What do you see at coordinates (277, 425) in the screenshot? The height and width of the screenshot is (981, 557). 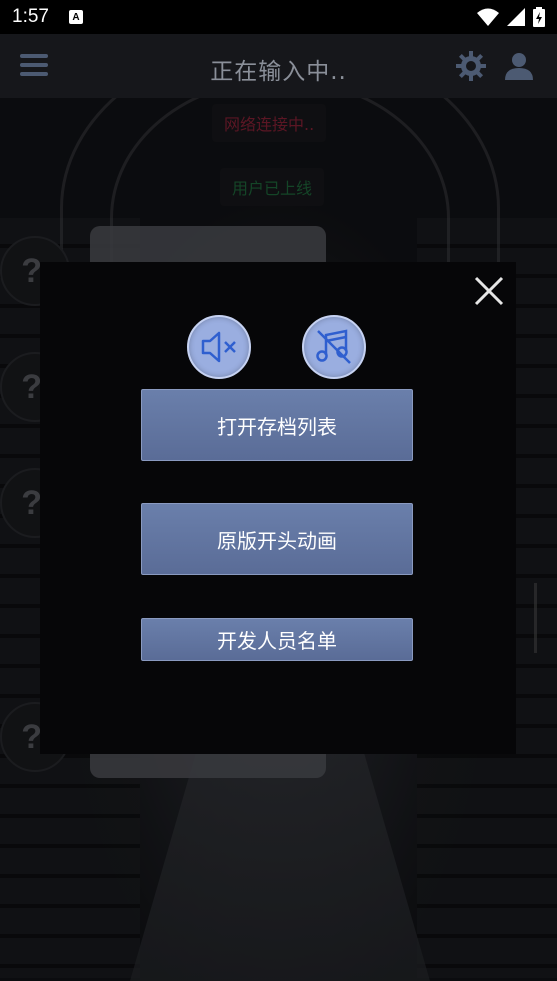 I see `open-archive-list-button: 打开存档列表` at bounding box center [277, 425].